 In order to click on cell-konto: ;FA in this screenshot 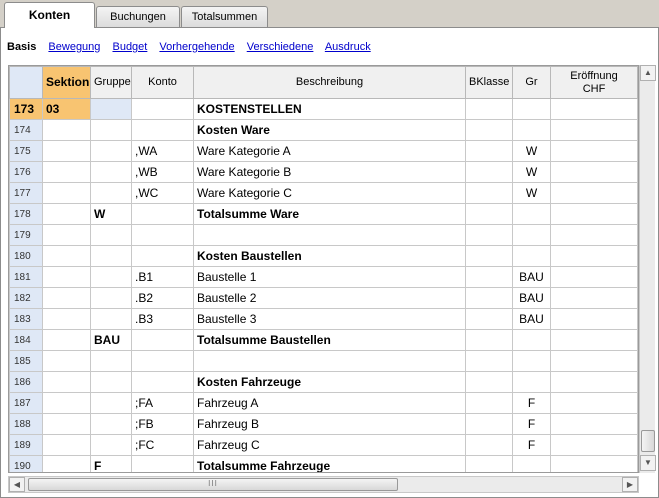, I will do `click(162, 403)`.